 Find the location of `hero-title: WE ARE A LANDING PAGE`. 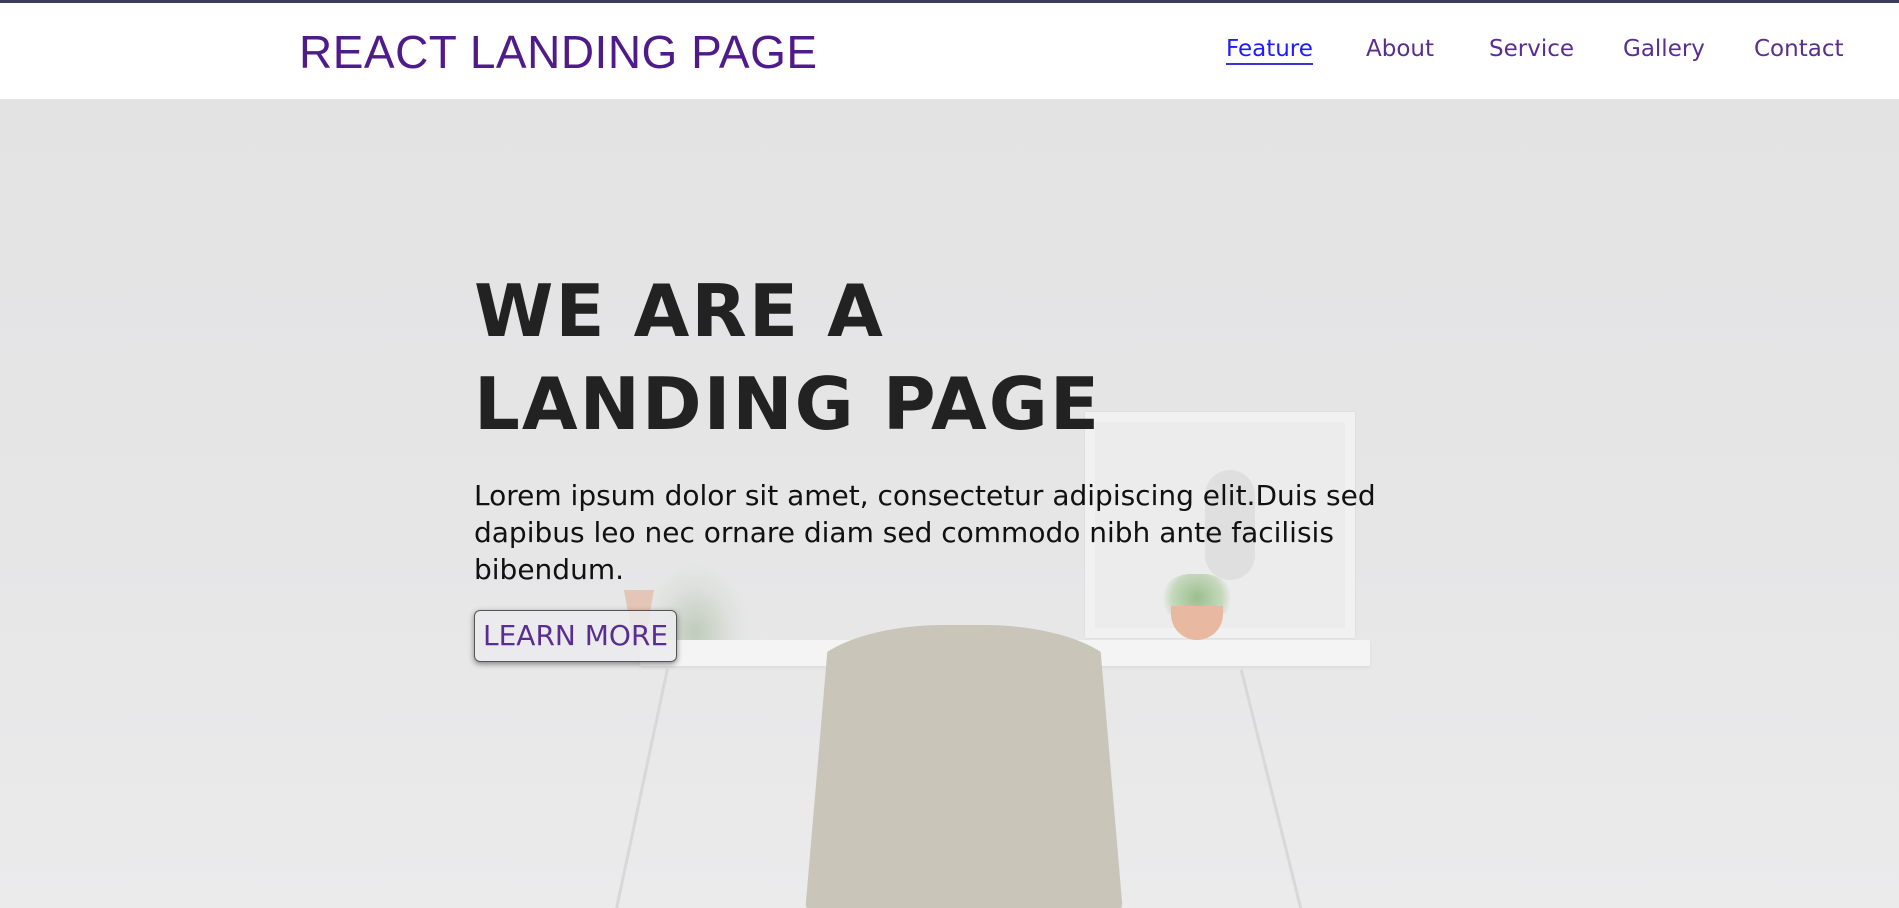

hero-title: WE ARE A LANDING PAGE is located at coordinates (787, 357).